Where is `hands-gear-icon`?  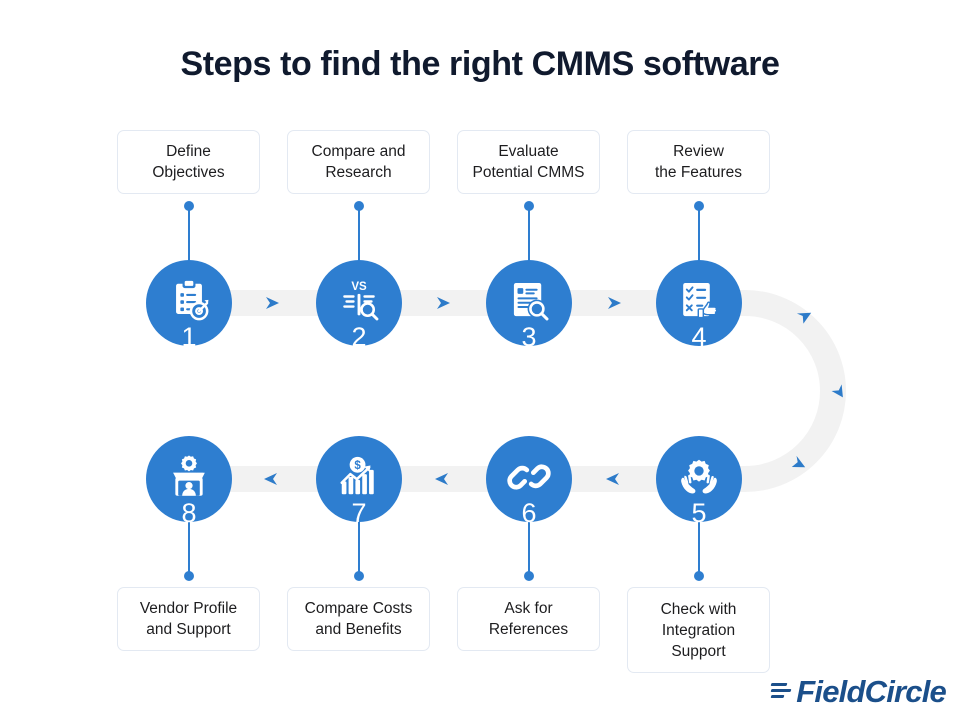
hands-gear-icon is located at coordinates (699, 476).